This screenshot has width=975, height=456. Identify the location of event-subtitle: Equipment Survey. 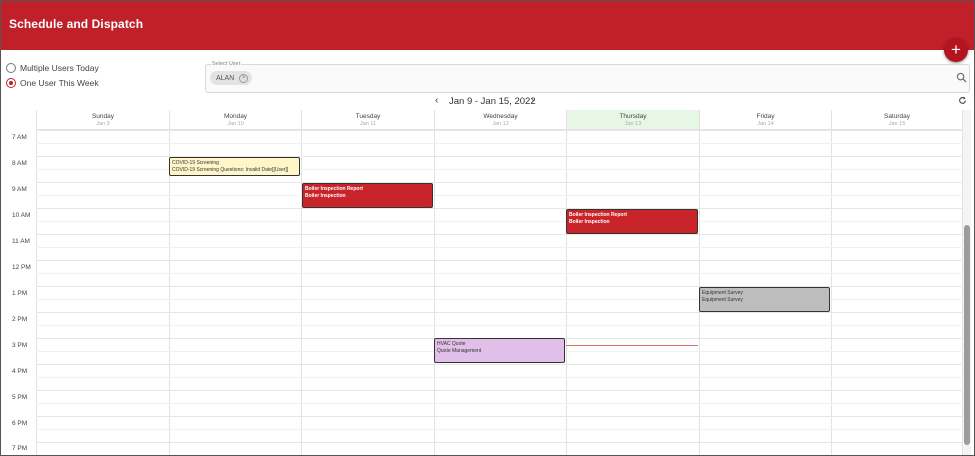
(722, 299).